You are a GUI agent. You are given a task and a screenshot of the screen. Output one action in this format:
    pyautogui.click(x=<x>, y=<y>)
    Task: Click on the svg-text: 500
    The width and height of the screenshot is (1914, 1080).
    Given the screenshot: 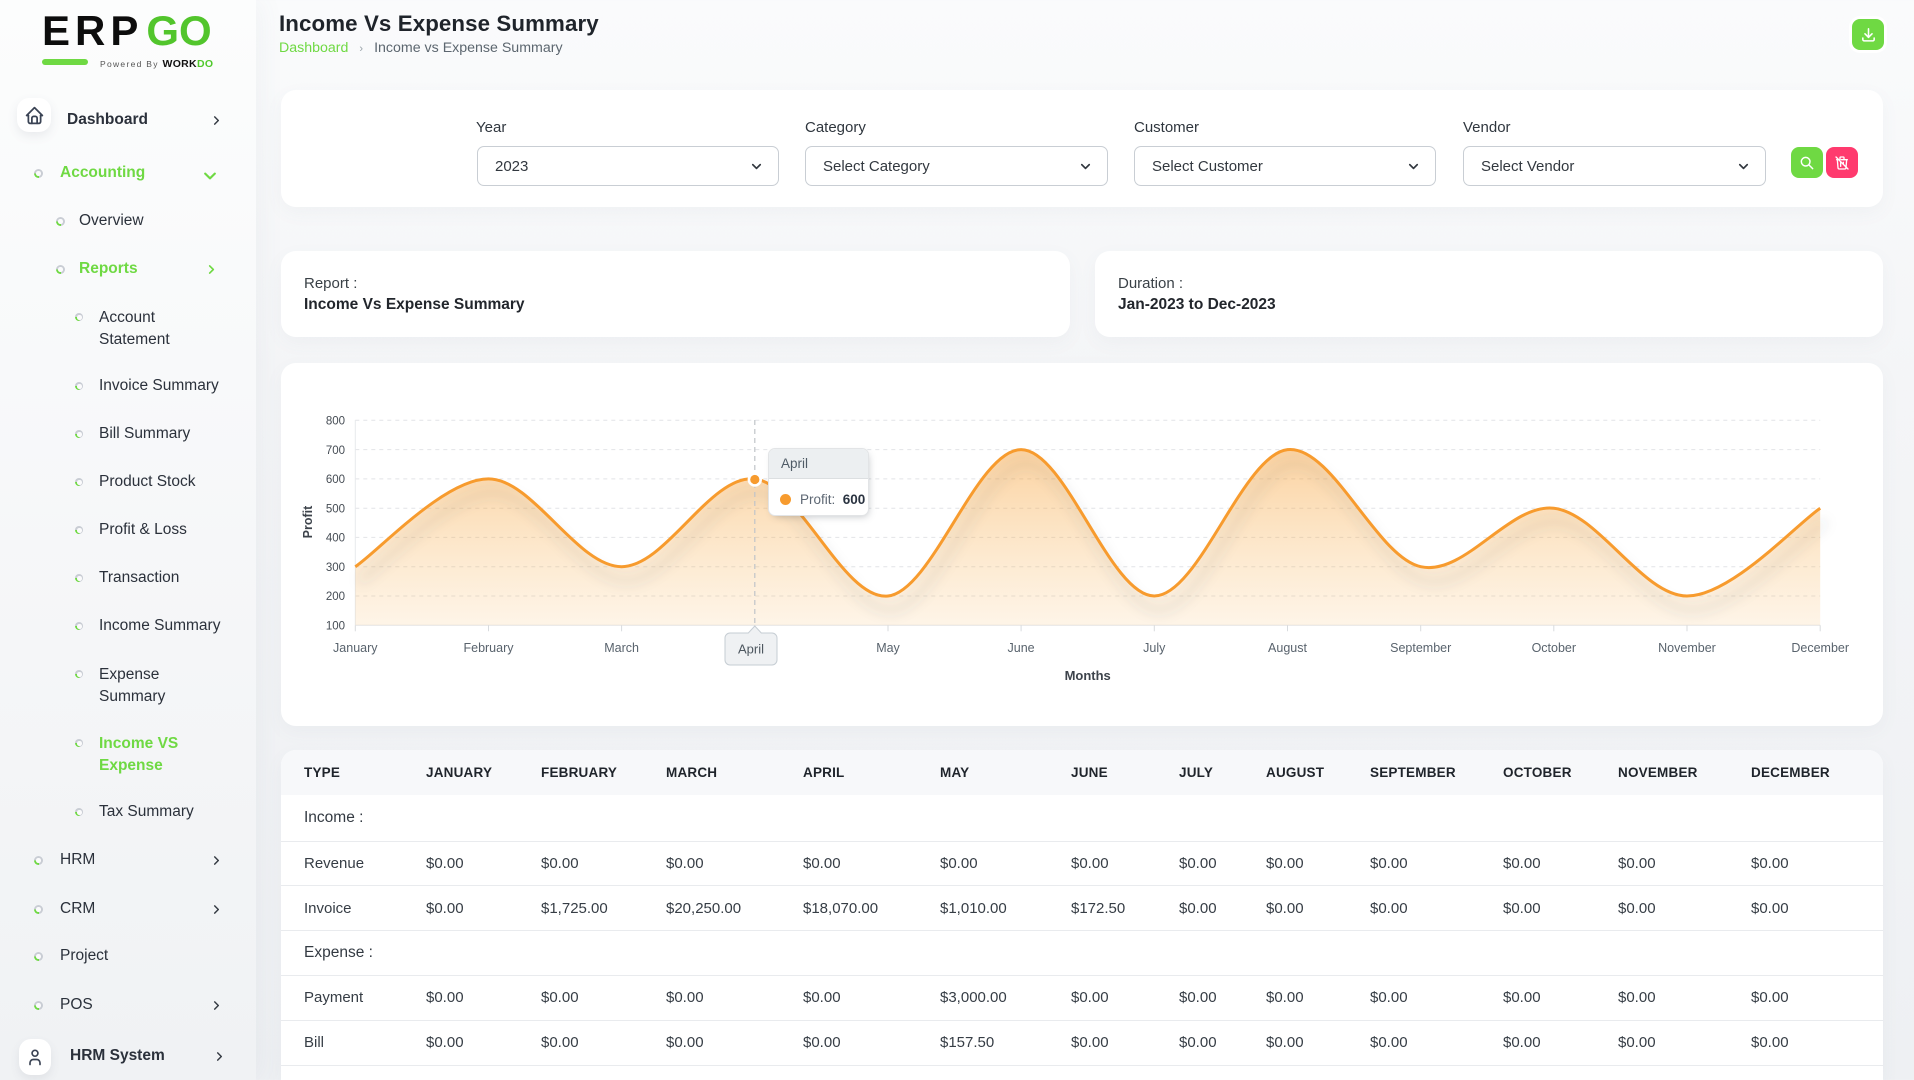 What is the action you would take?
    pyautogui.click(x=335, y=509)
    